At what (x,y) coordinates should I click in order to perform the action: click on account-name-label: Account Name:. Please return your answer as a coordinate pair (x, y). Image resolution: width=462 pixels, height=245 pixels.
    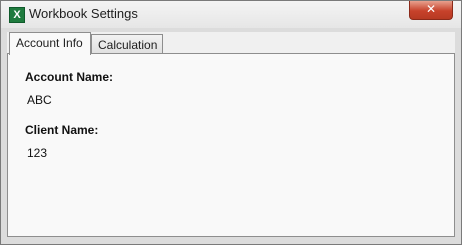
    Looking at the image, I should click on (69, 77).